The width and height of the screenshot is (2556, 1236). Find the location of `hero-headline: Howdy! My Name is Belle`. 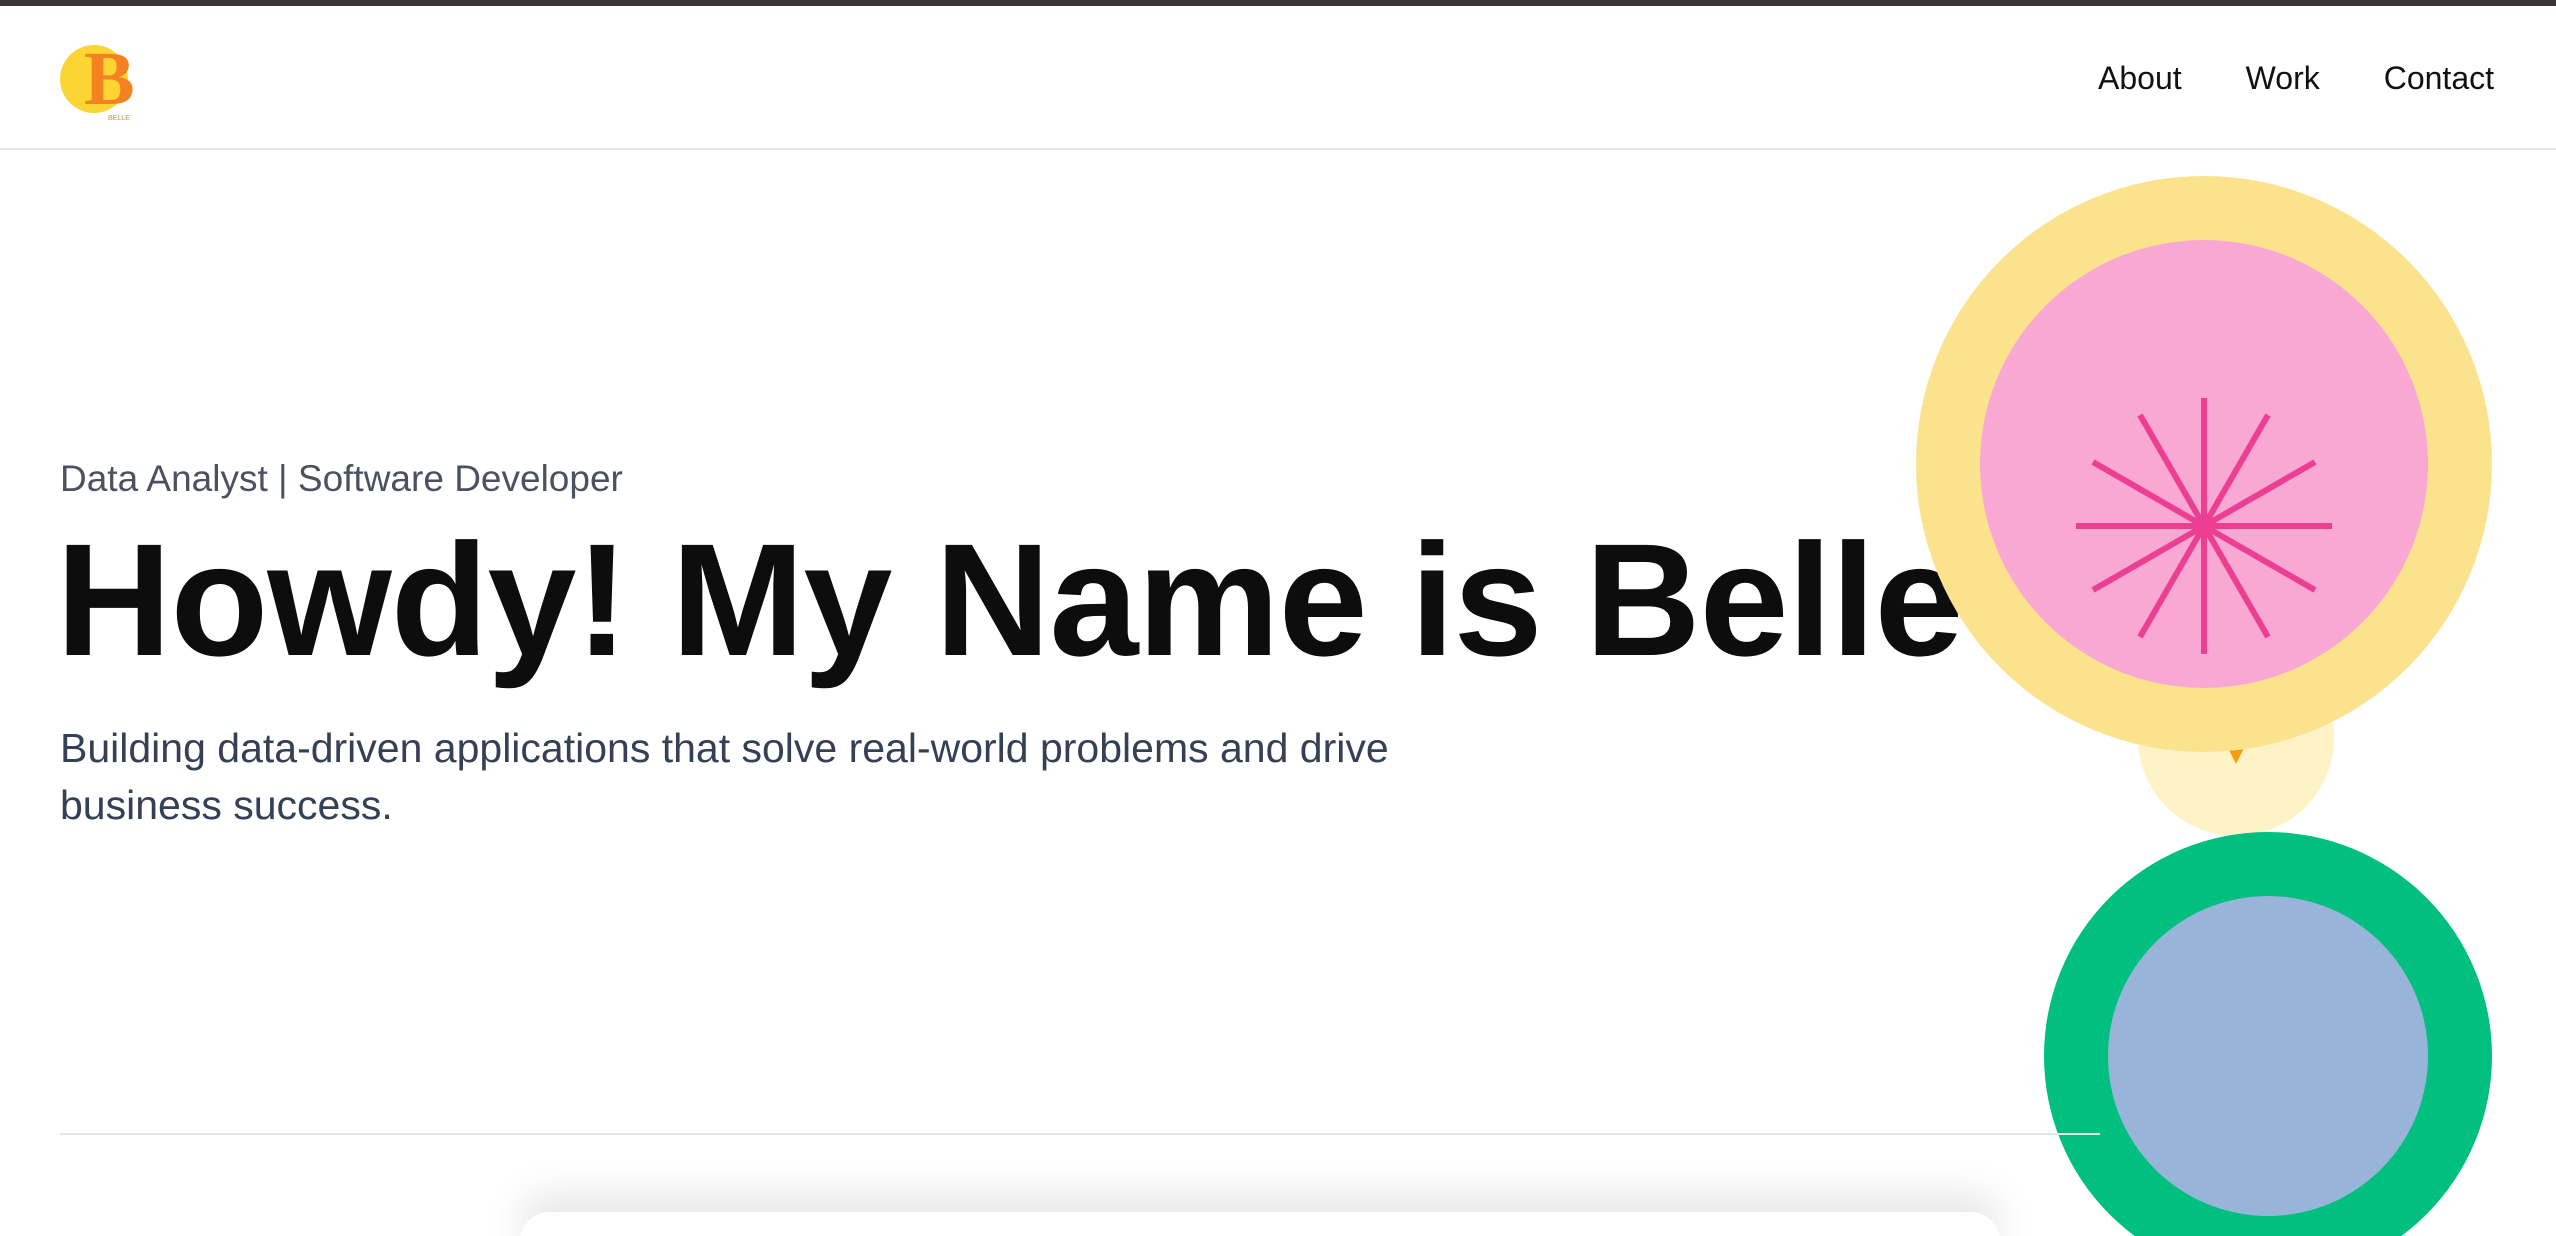

hero-headline: Howdy! My Name is Belle is located at coordinates (1009, 599).